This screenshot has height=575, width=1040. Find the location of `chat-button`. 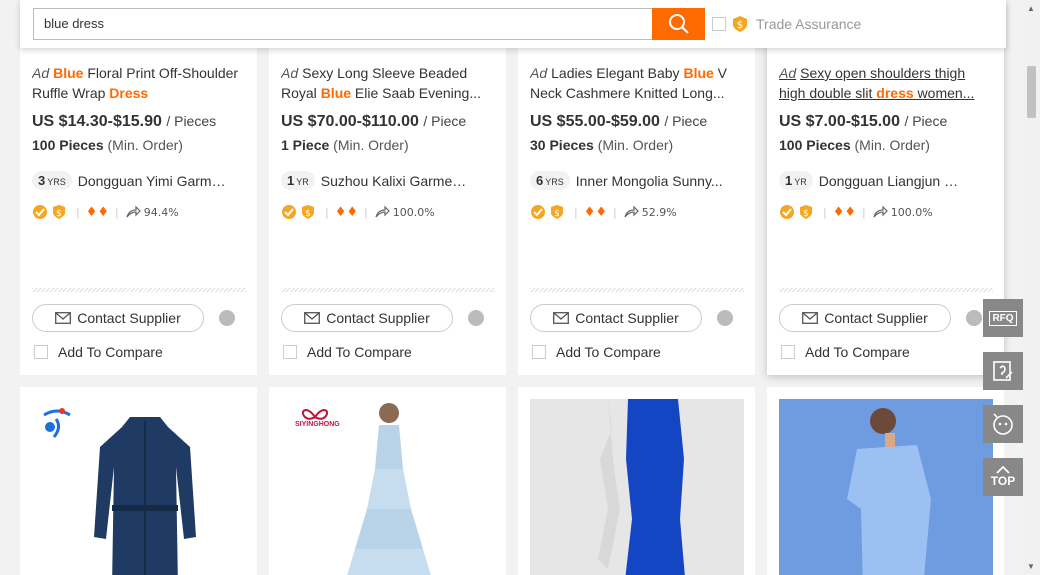

chat-button is located at coordinates (1003, 424).